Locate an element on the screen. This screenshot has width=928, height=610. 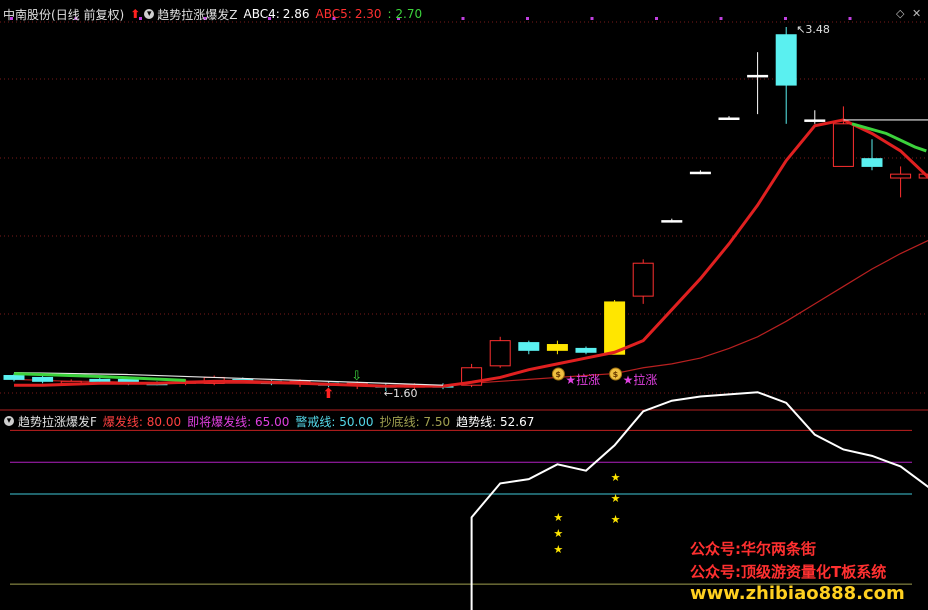
main-indicator-name: 趋势拉涨爆发Z is located at coordinates (197, 14).